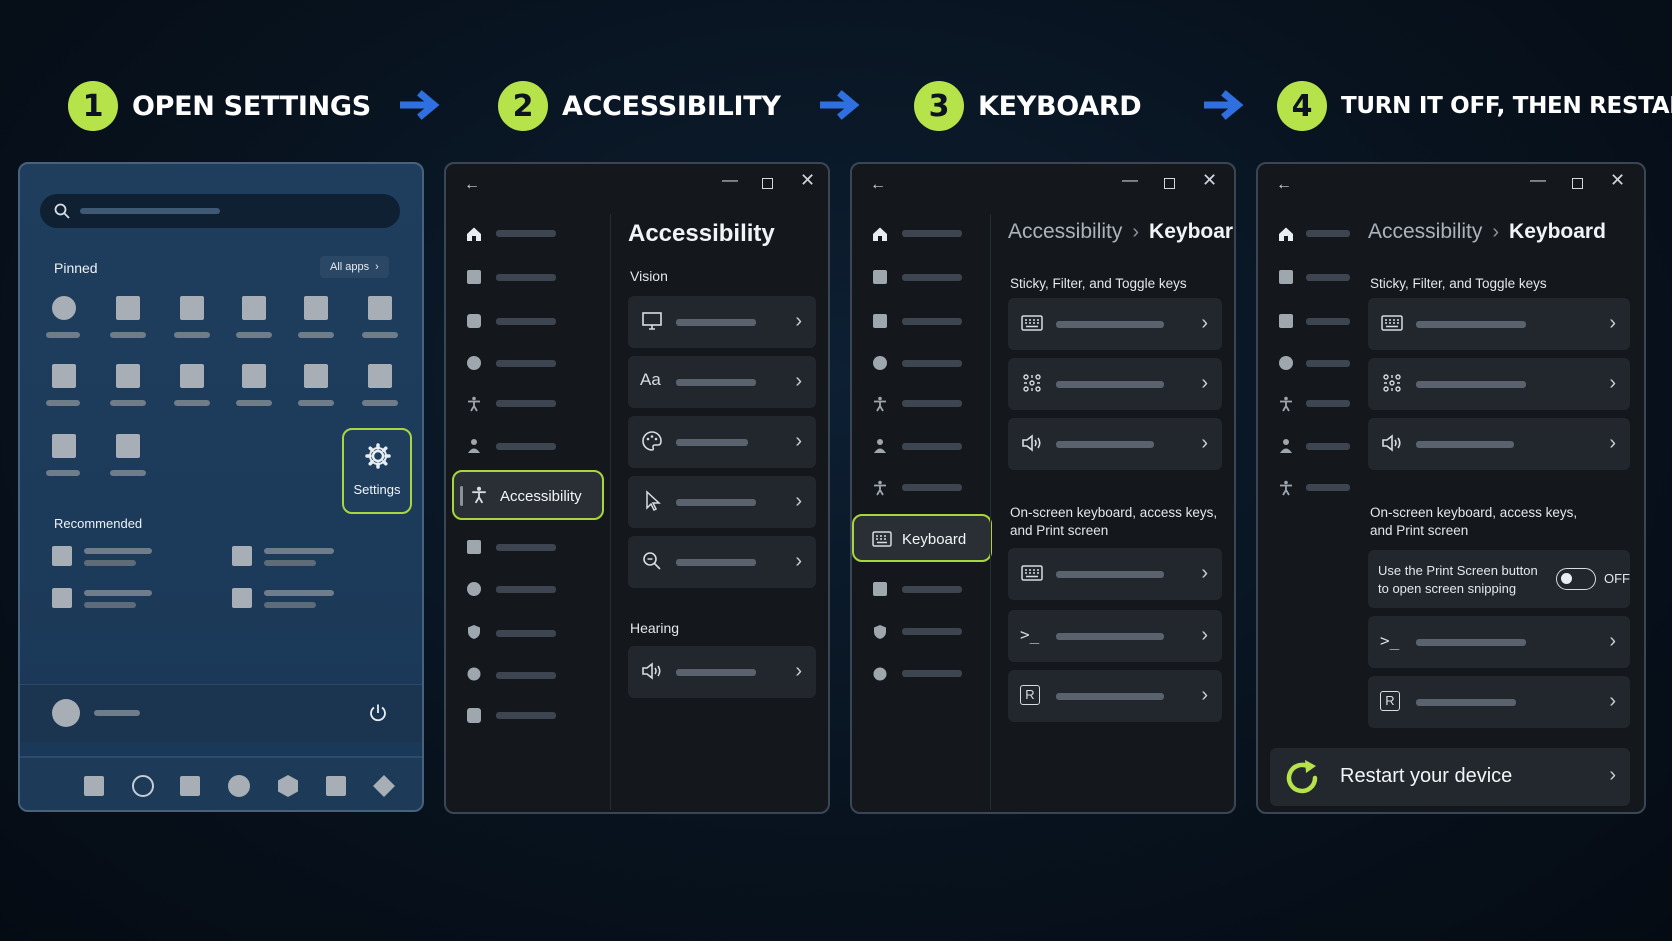 This screenshot has height=941, width=1672. I want to click on keyboard-setting-on-screen-keyboard: ›, so click(1115, 574).